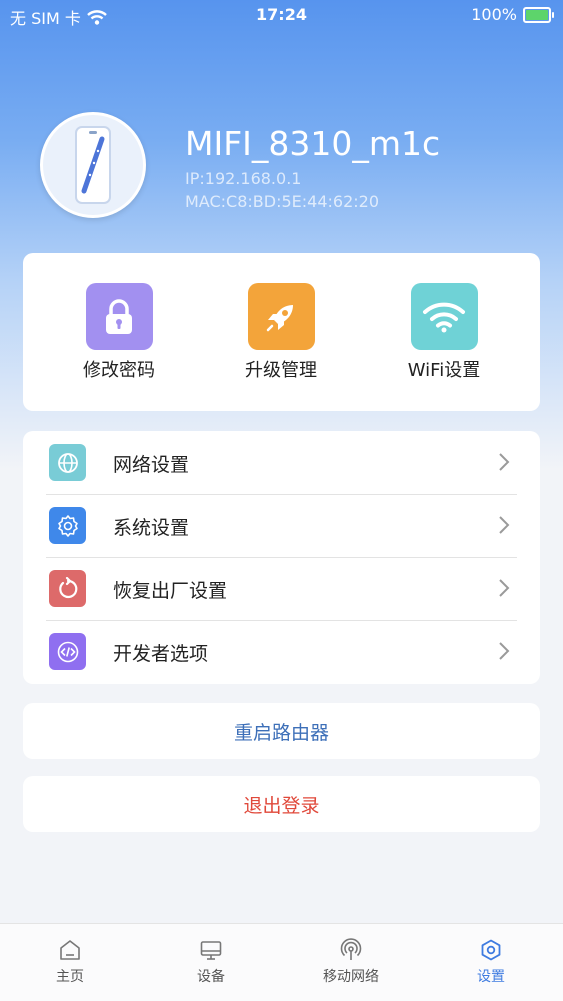 The height and width of the screenshot is (1001, 563). What do you see at coordinates (538, 14) in the screenshot?
I see `battery-icon` at bounding box center [538, 14].